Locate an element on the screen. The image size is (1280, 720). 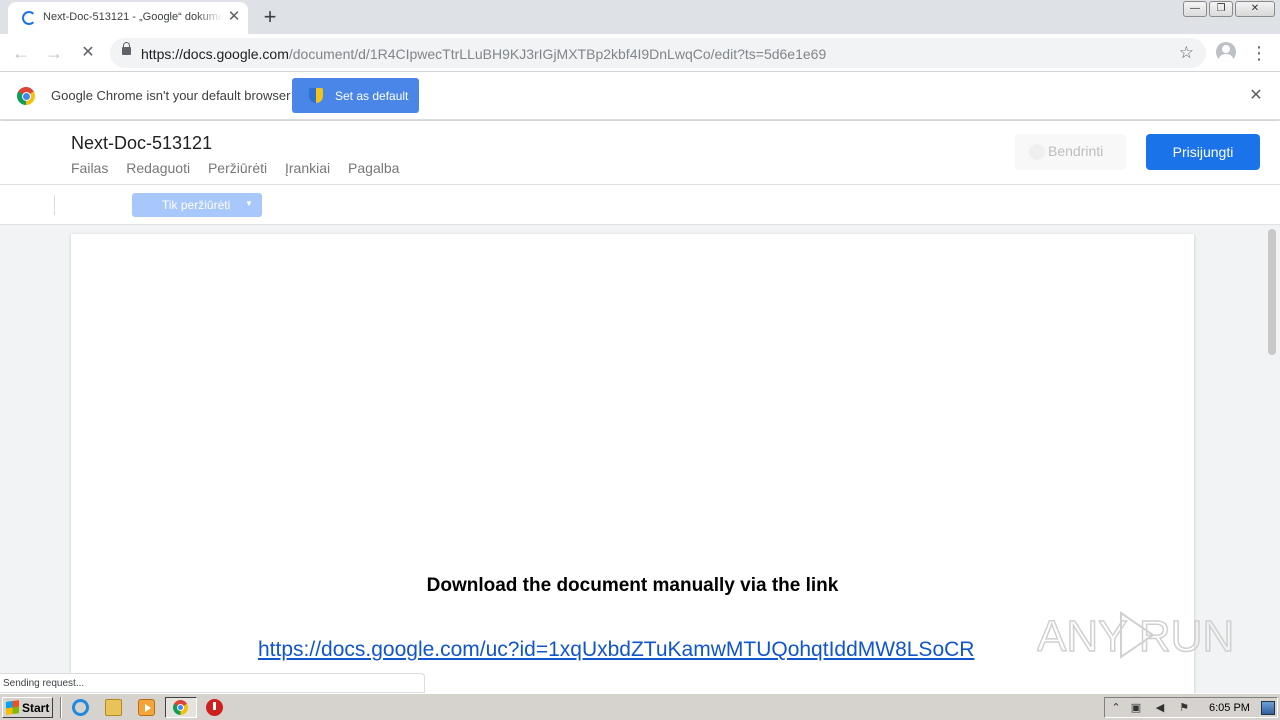
action-center-flag-icon: ⚑ is located at coordinates (1184, 708).